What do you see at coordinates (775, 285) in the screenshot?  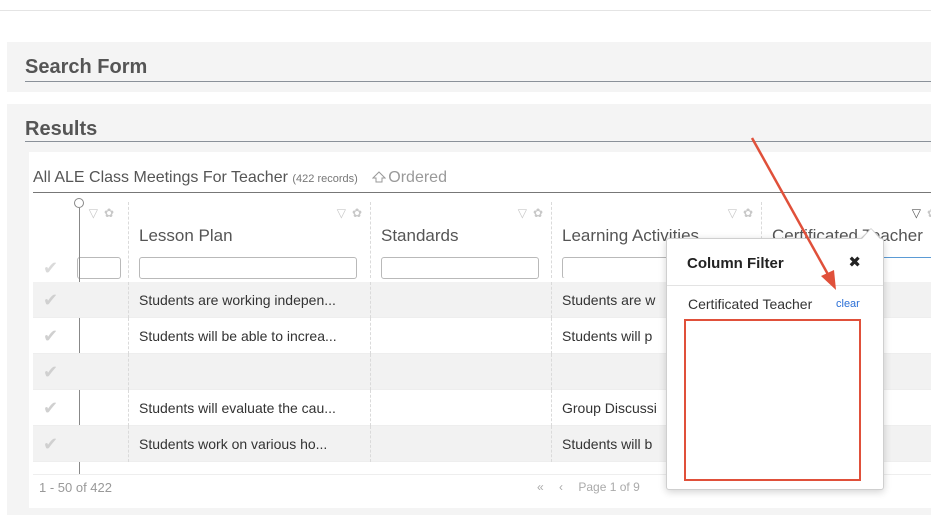 I see `column-filter-divider` at bounding box center [775, 285].